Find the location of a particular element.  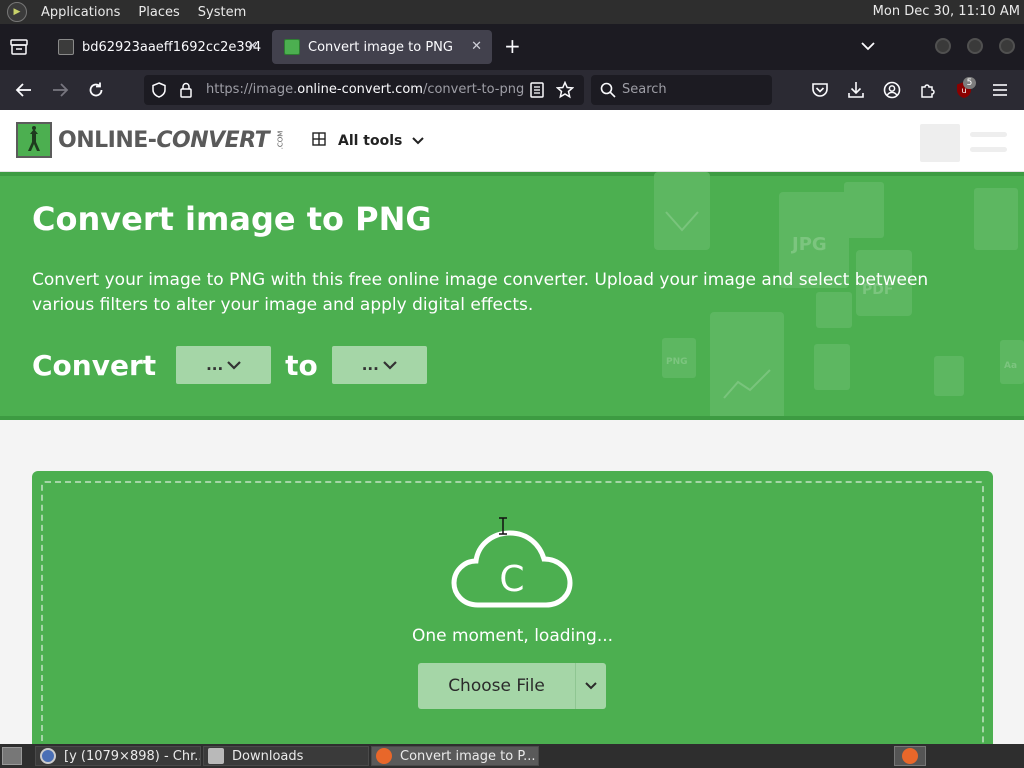

svg-text: JPG is located at coordinates (808, 244).